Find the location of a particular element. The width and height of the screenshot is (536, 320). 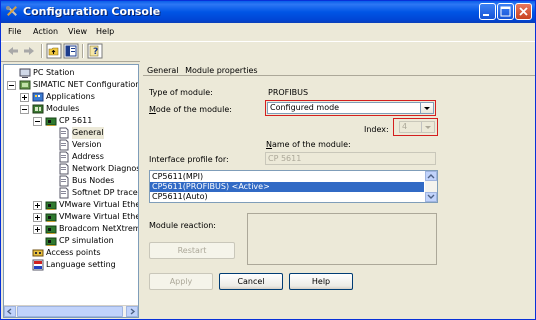

chevron-down-icon is located at coordinates (431, 196).